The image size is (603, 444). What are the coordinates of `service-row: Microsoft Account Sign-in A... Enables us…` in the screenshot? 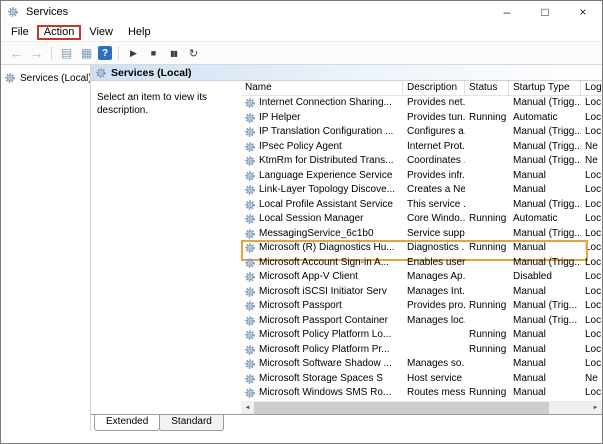 It's located at (421, 263).